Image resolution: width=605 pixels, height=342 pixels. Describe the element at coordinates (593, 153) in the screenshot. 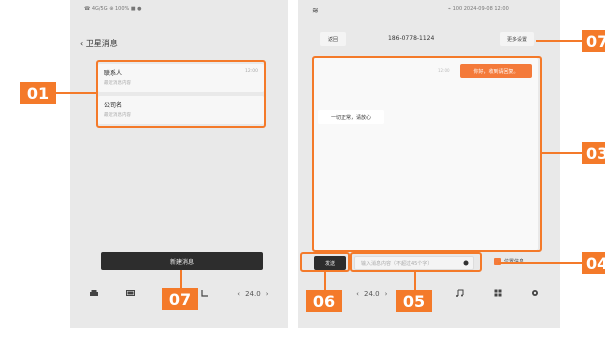

I see `callout-badge-03: 03` at that location.